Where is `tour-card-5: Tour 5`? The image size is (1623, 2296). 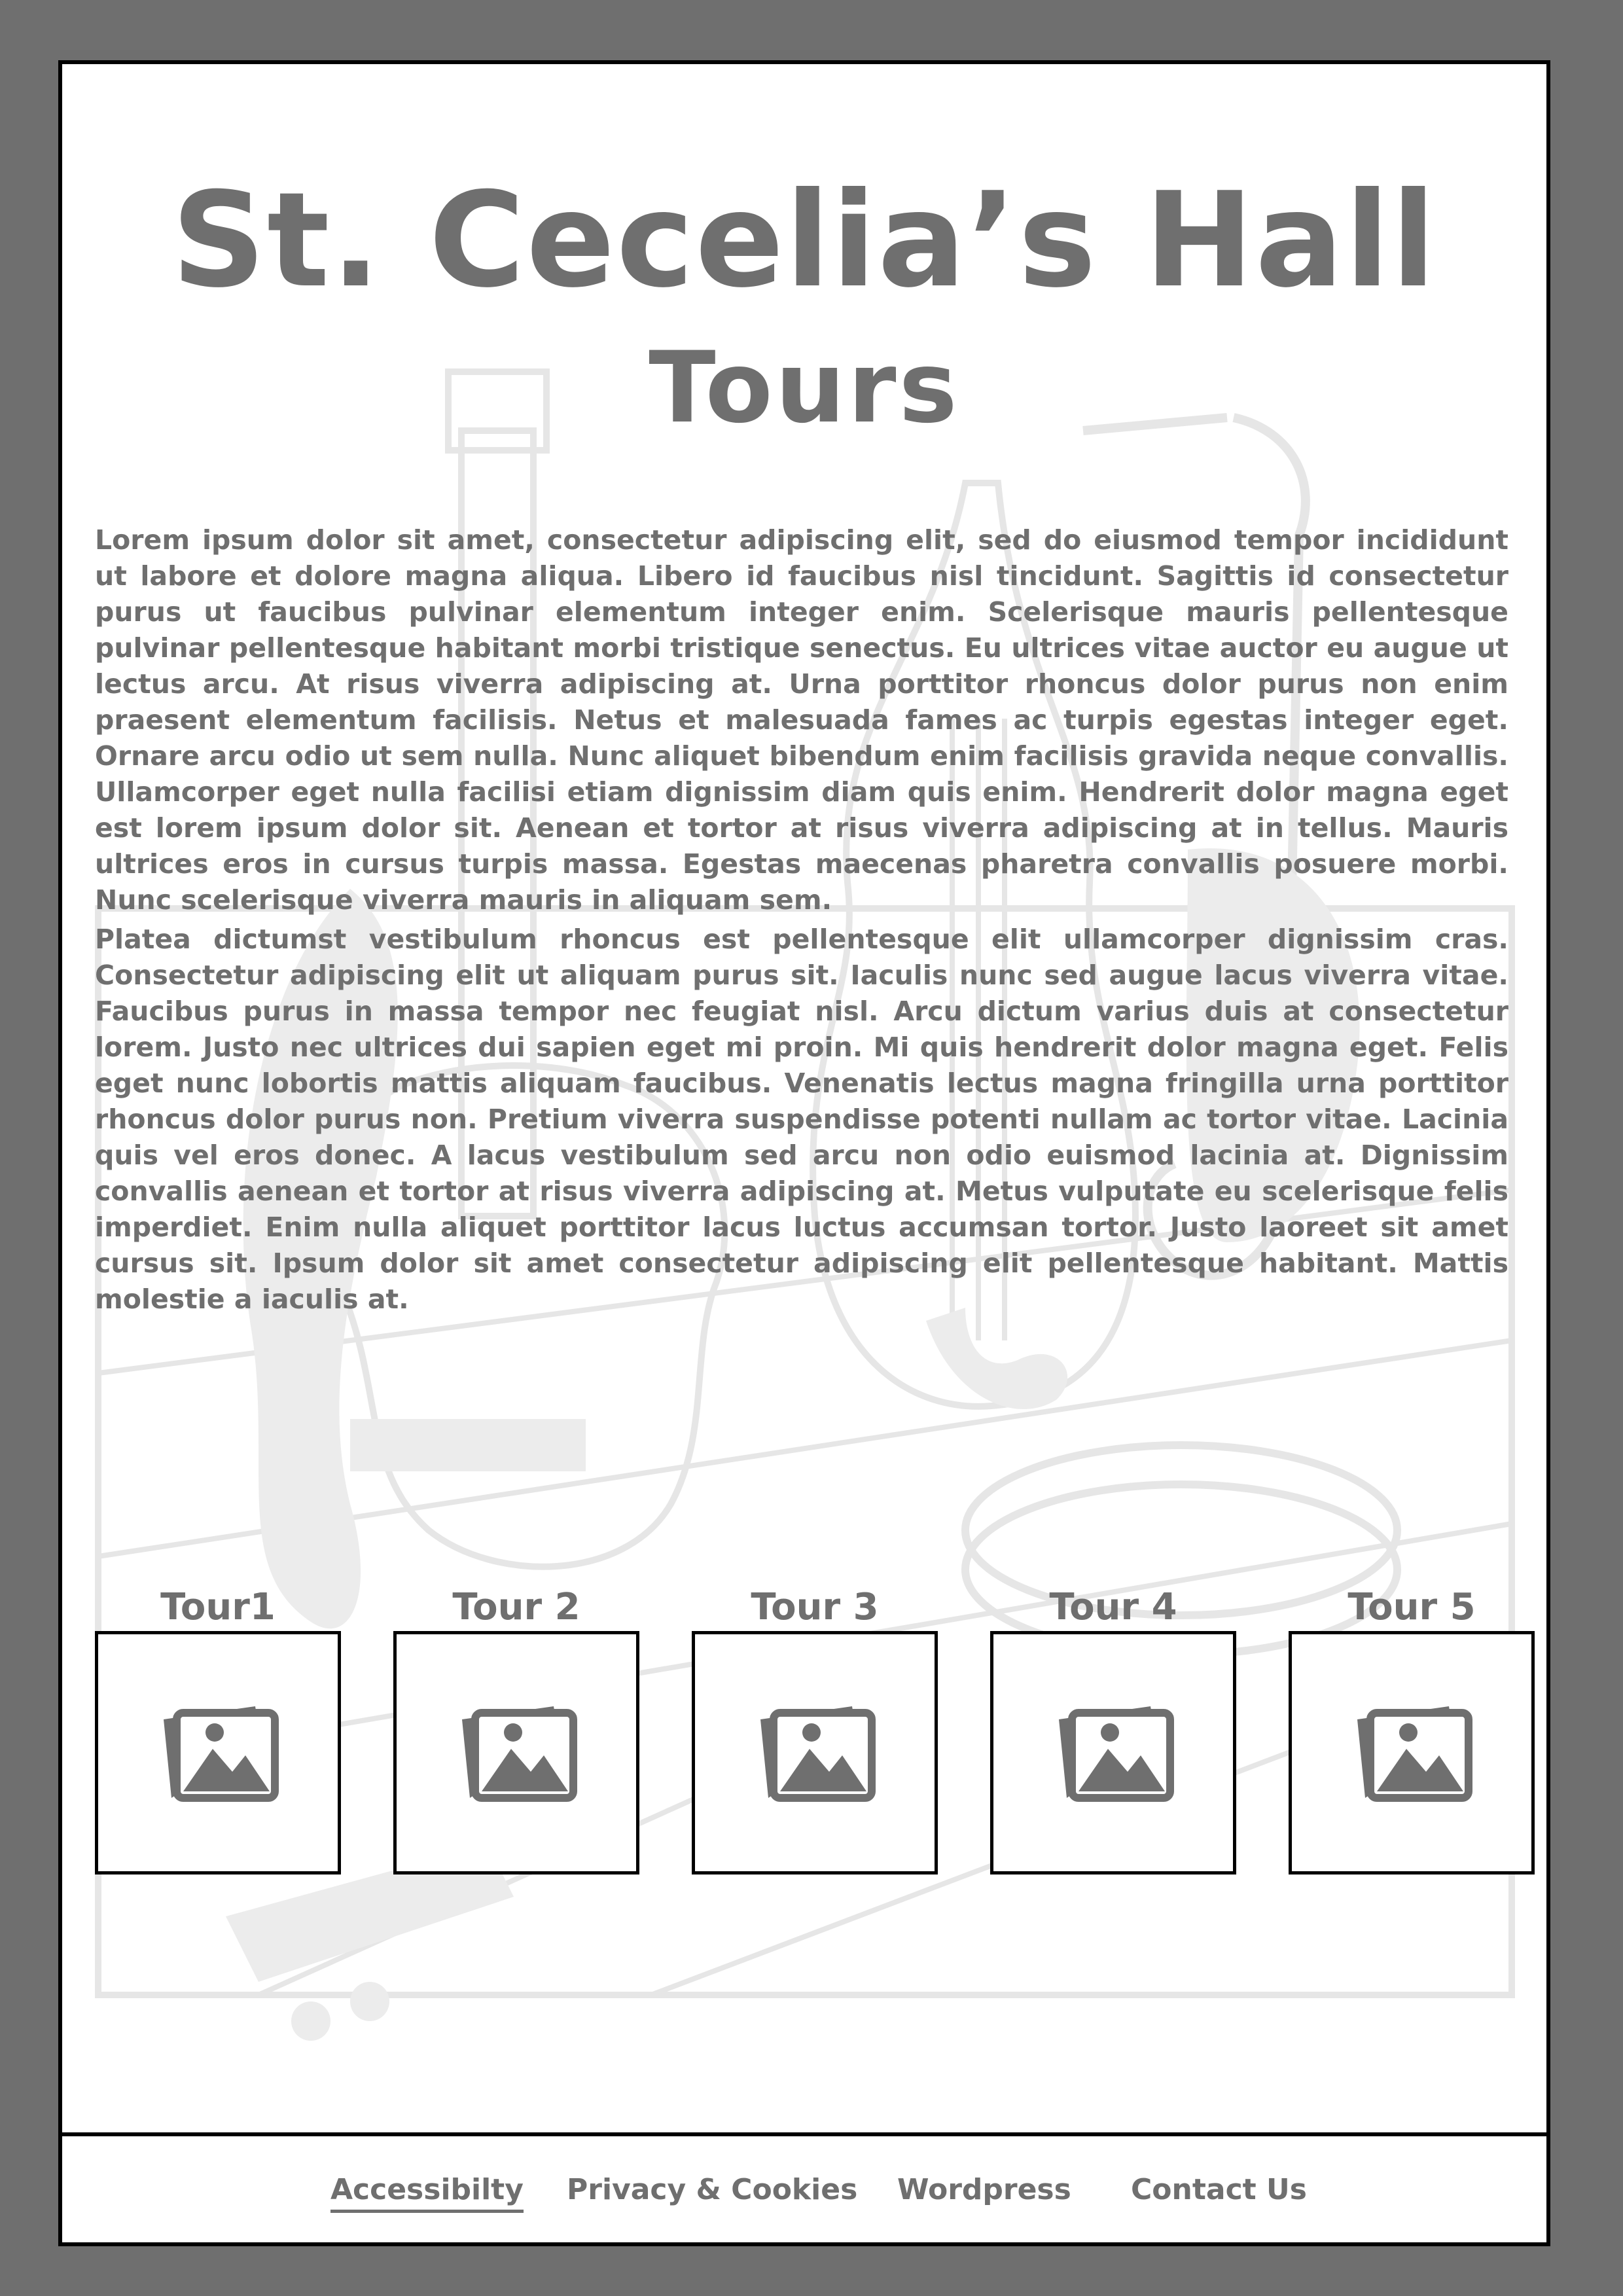
tour-card-5: Tour 5 is located at coordinates (1412, 1731).